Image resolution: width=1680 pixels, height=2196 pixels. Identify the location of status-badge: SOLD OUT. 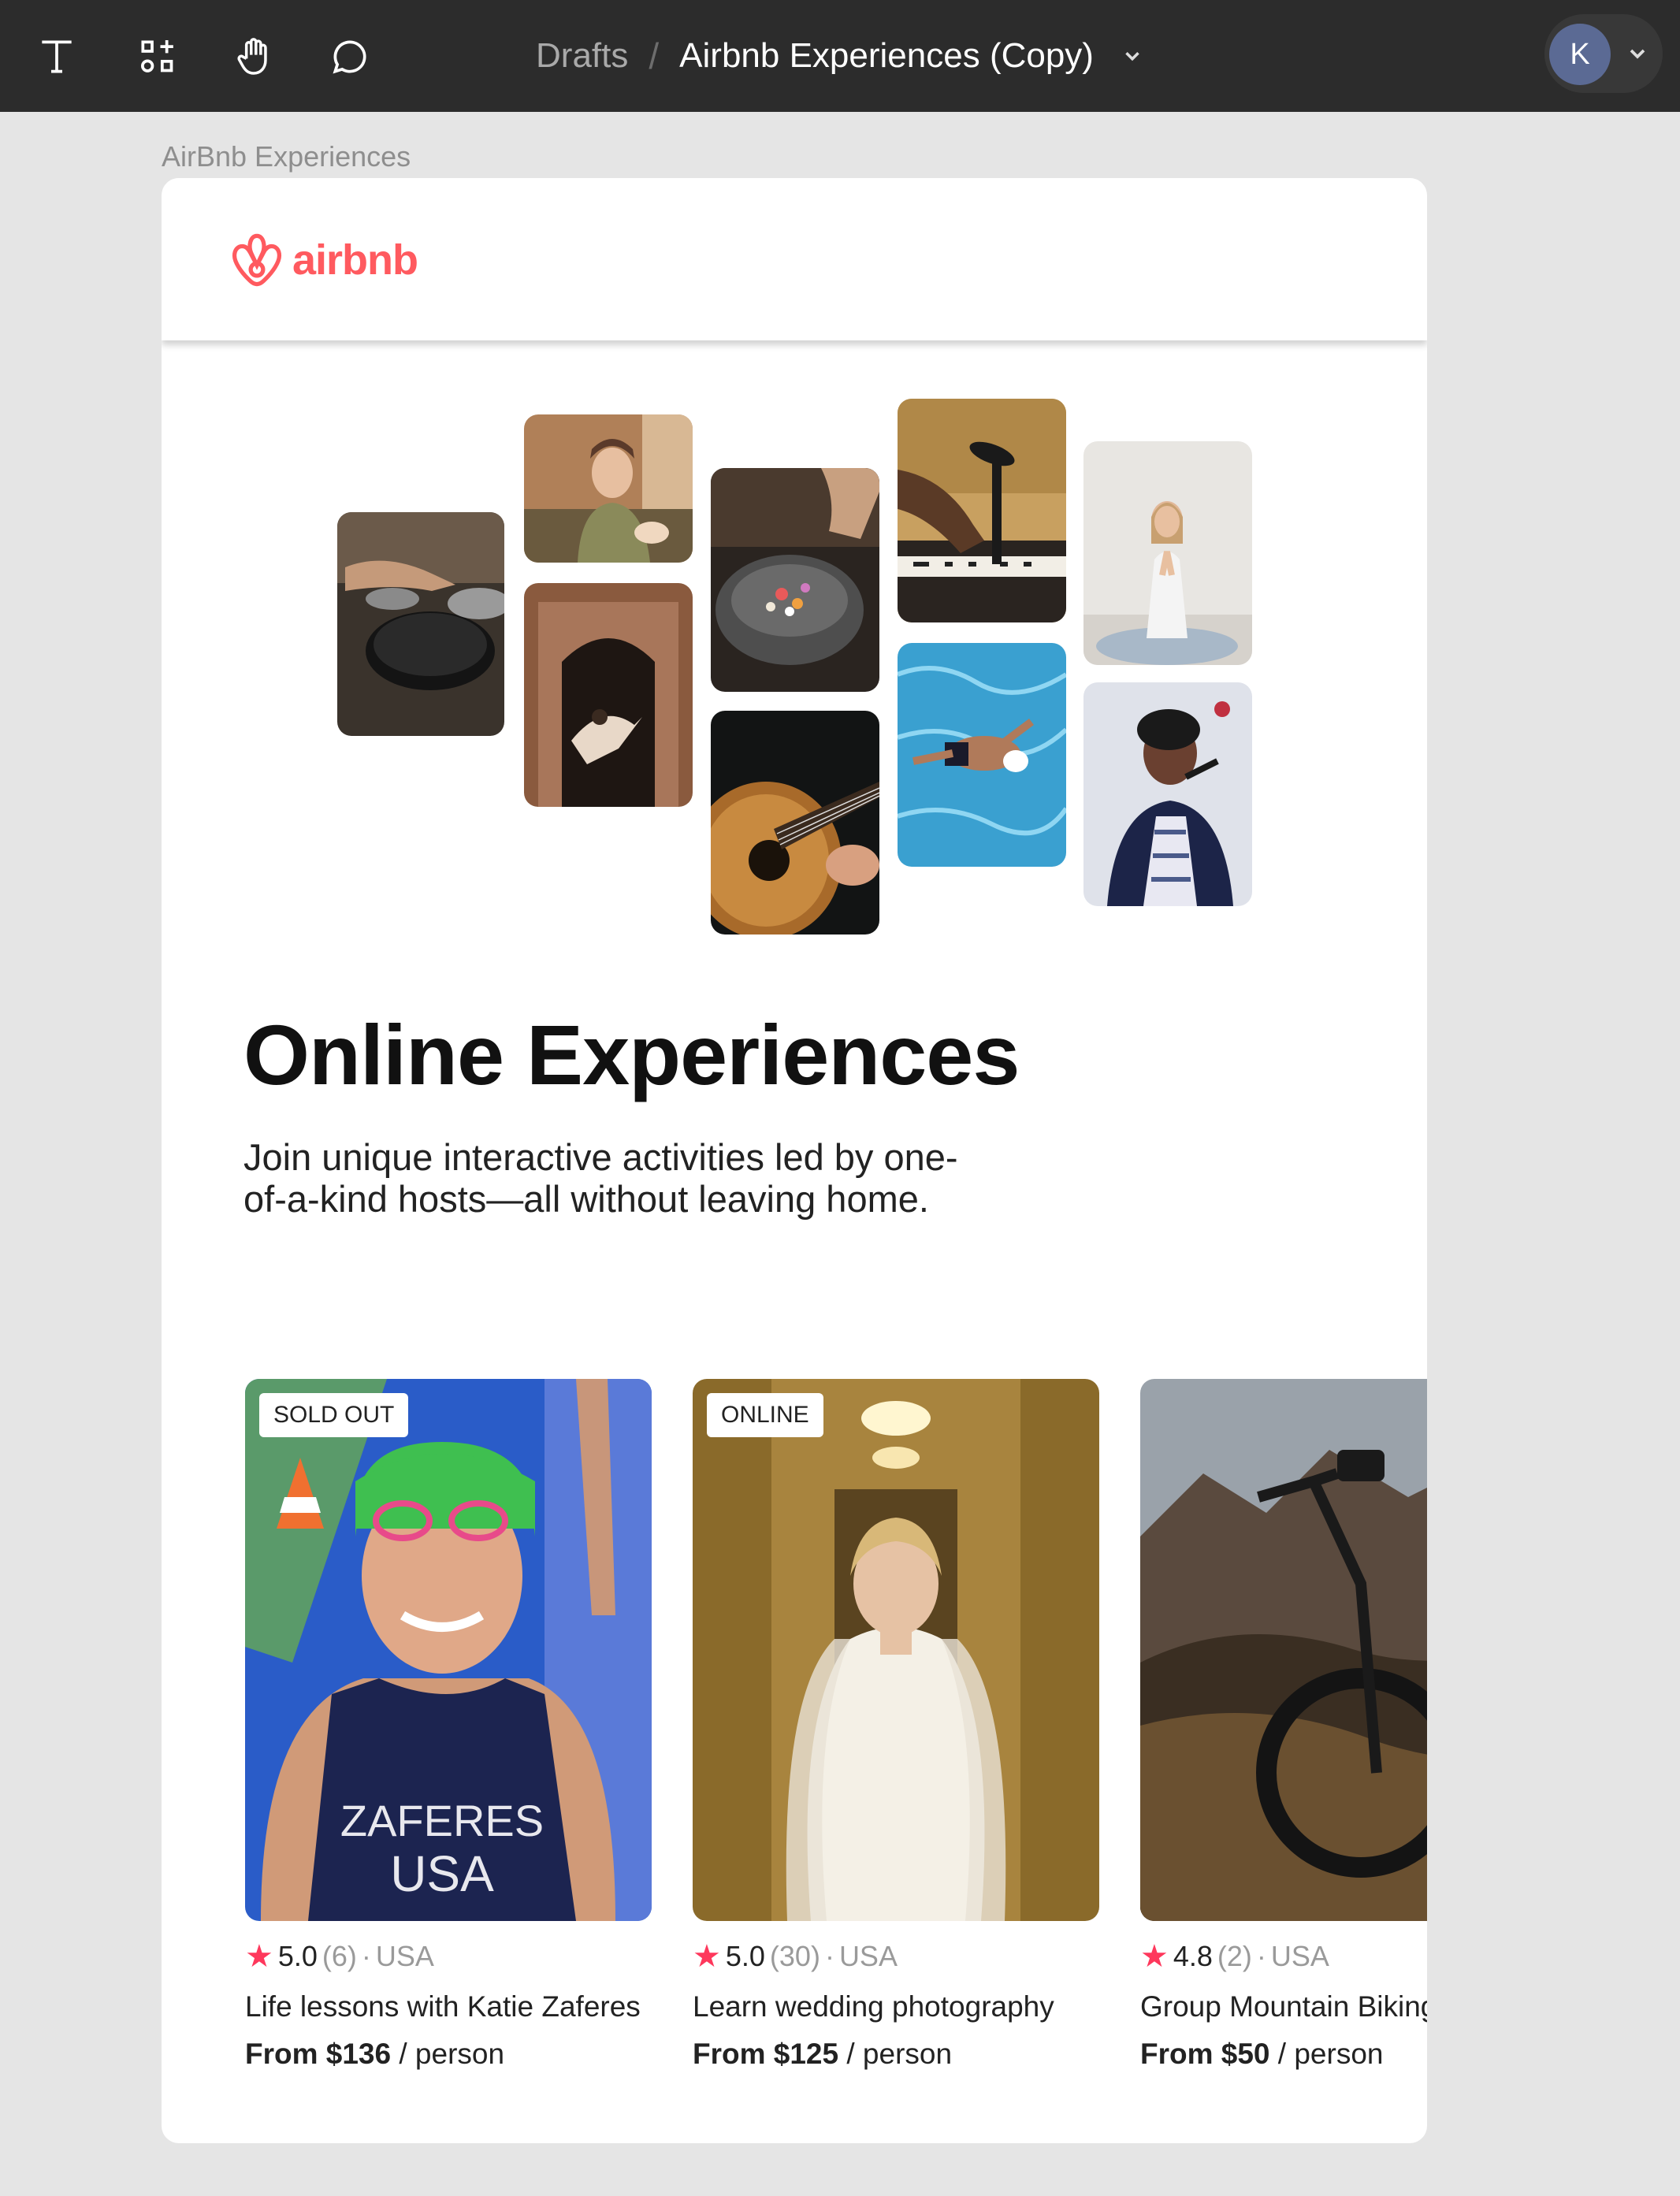
(334, 1415).